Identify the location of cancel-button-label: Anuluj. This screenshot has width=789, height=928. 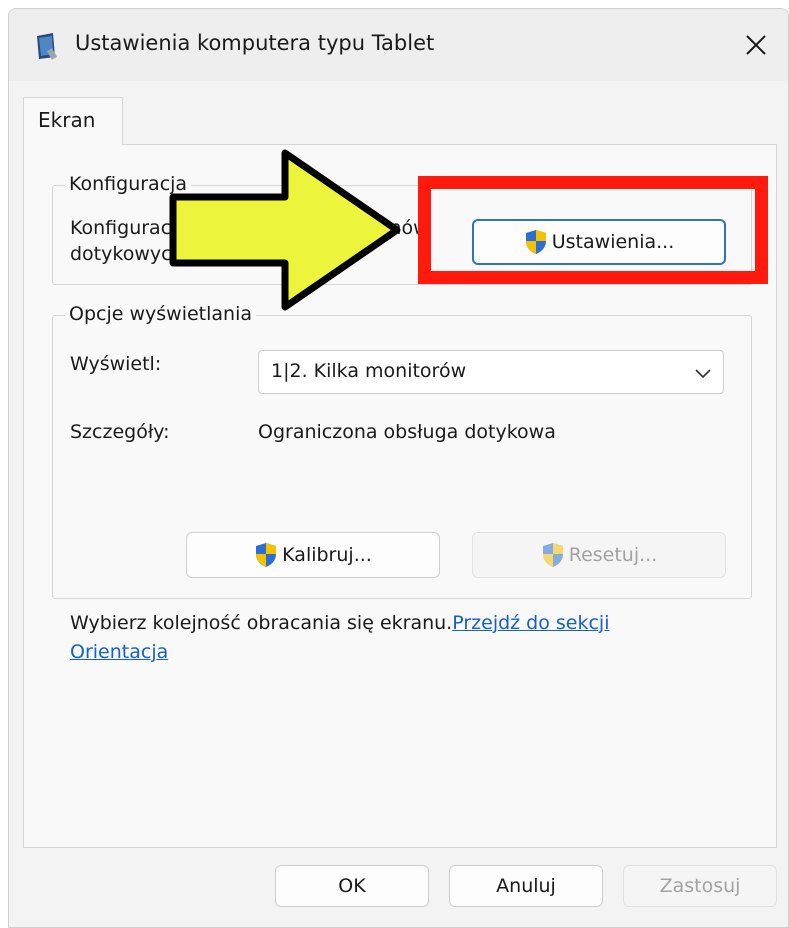
(526, 886).